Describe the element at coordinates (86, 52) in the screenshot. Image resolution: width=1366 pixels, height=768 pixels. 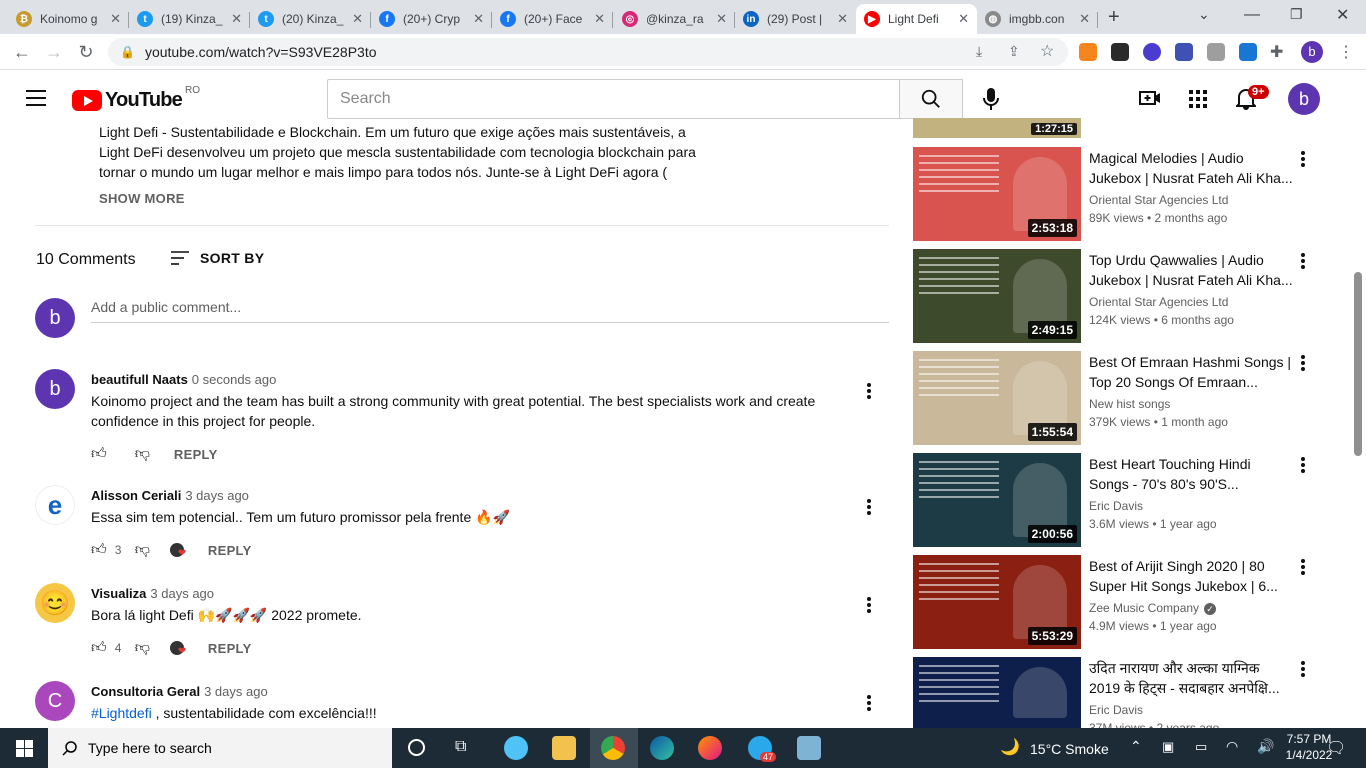
I see `reload-icon: ↻` at that location.